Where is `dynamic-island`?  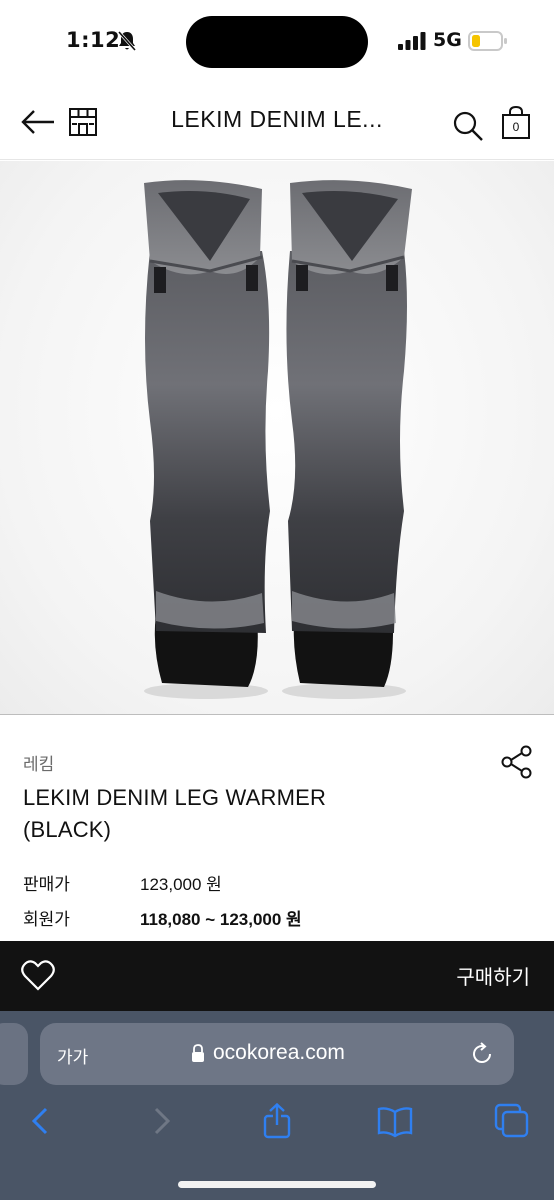 dynamic-island is located at coordinates (277, 42).